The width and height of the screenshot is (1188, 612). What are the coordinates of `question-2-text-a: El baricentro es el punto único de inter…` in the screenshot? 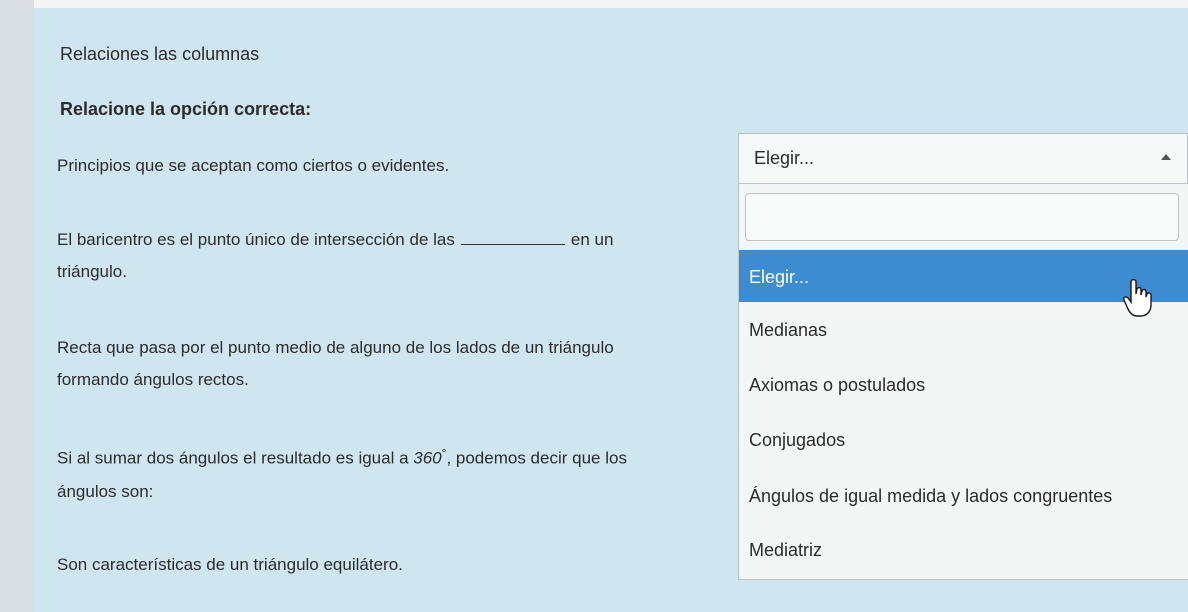 It's located at (256, 239).